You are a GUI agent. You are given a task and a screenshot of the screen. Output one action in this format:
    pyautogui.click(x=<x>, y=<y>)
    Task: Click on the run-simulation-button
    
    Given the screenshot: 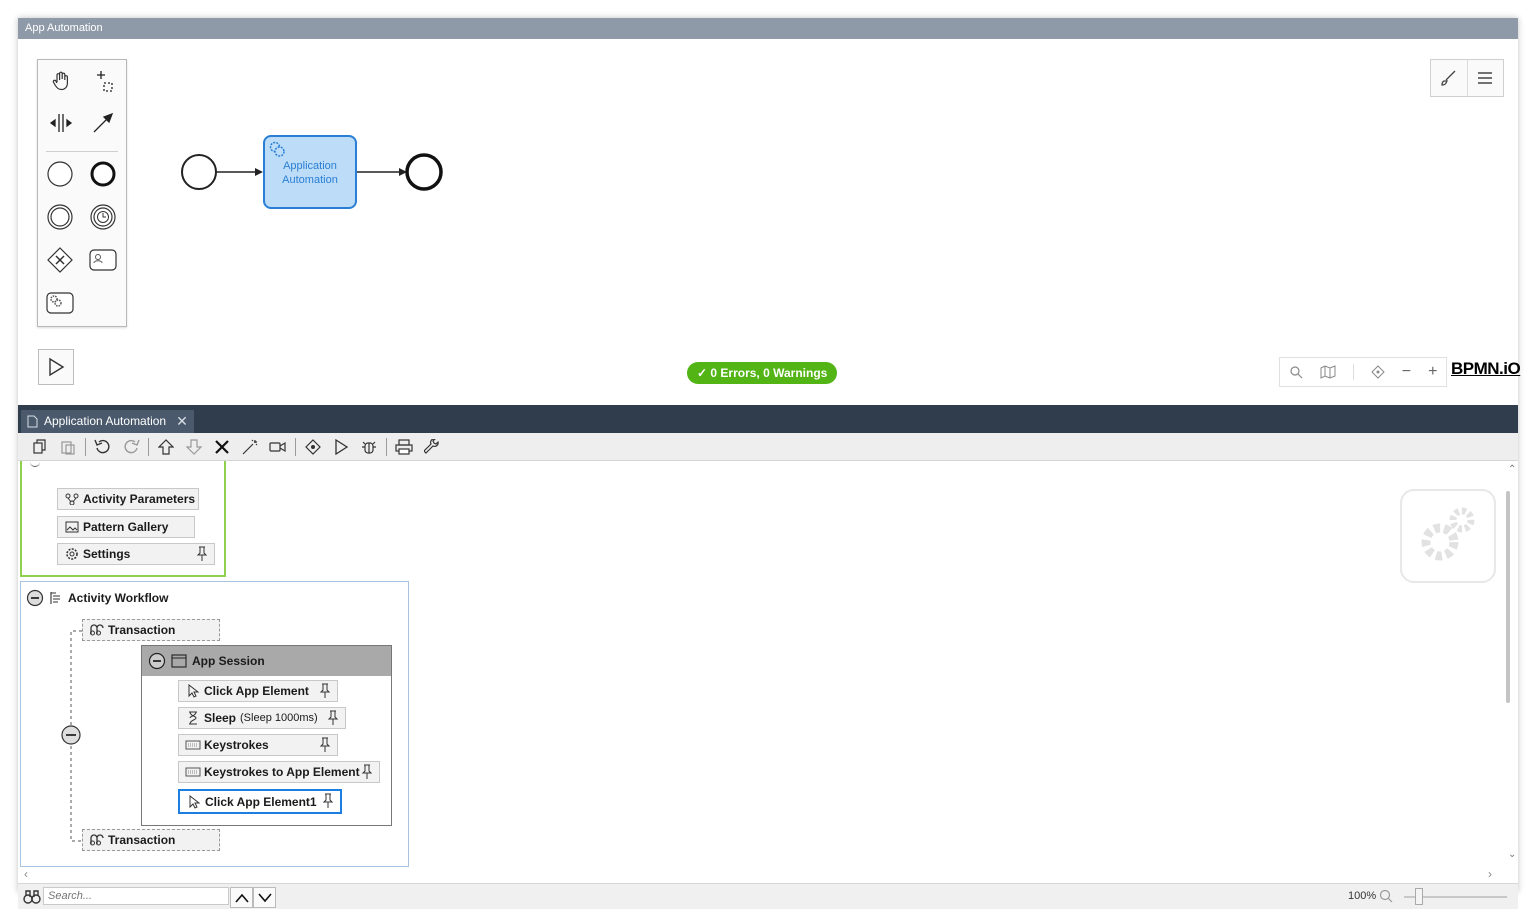 What is the action you would take?
    pyautogui.click(x=56, y=367)
    